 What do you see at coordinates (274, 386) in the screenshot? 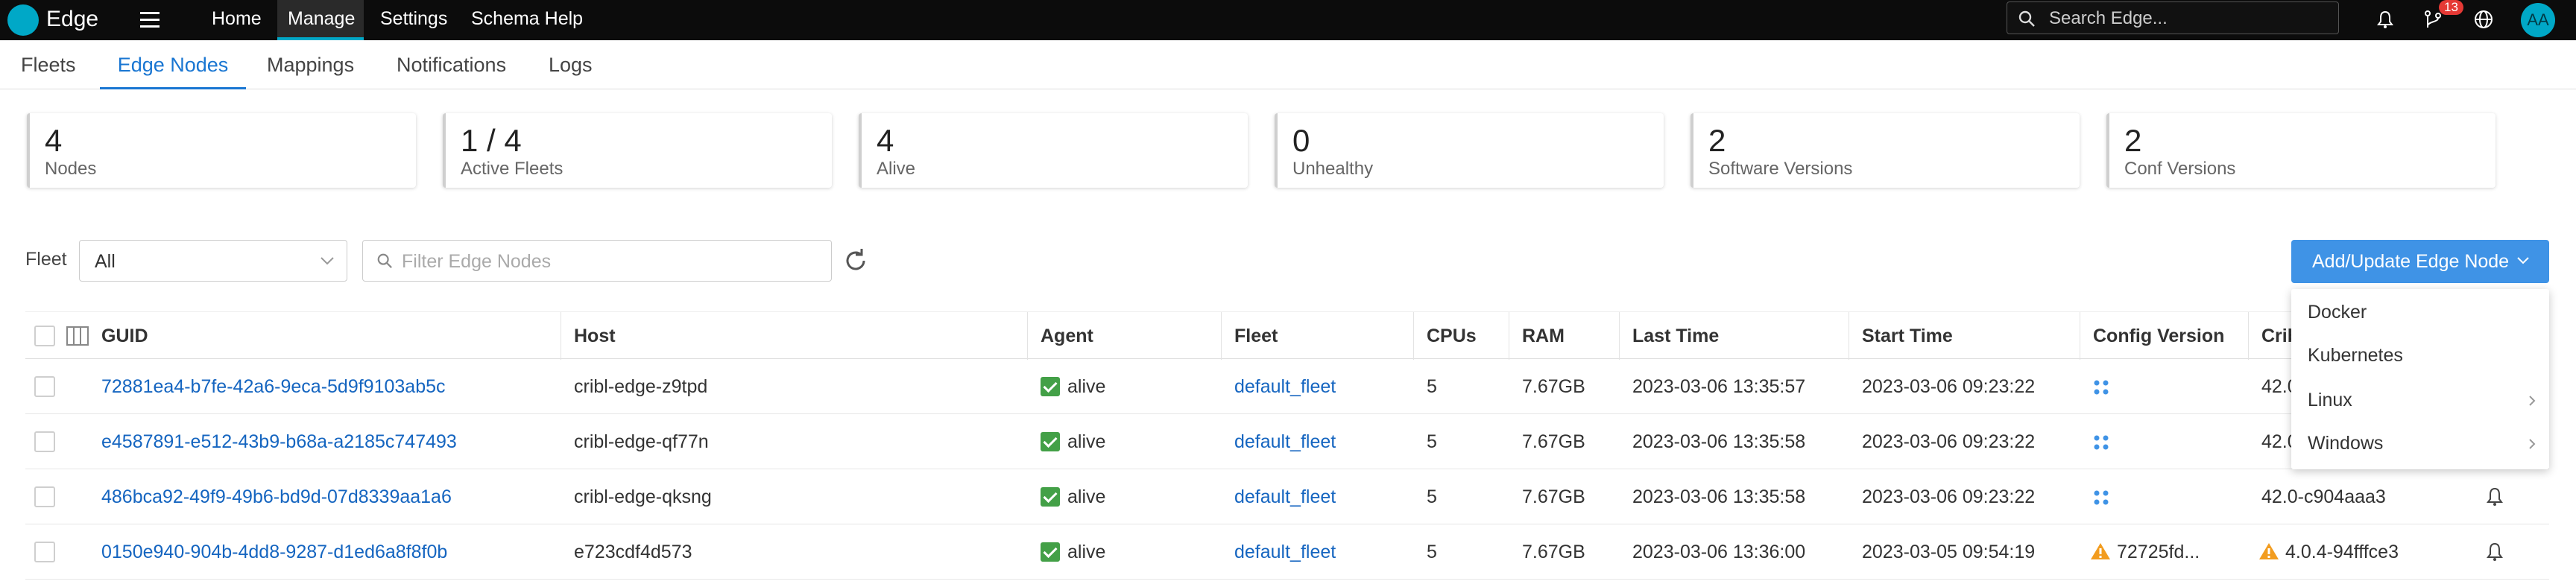
I see `guid-link: 72881ea4-b7fe-42a6-9eca-5d9f9103ab5c` at bounding box center [274, 386].